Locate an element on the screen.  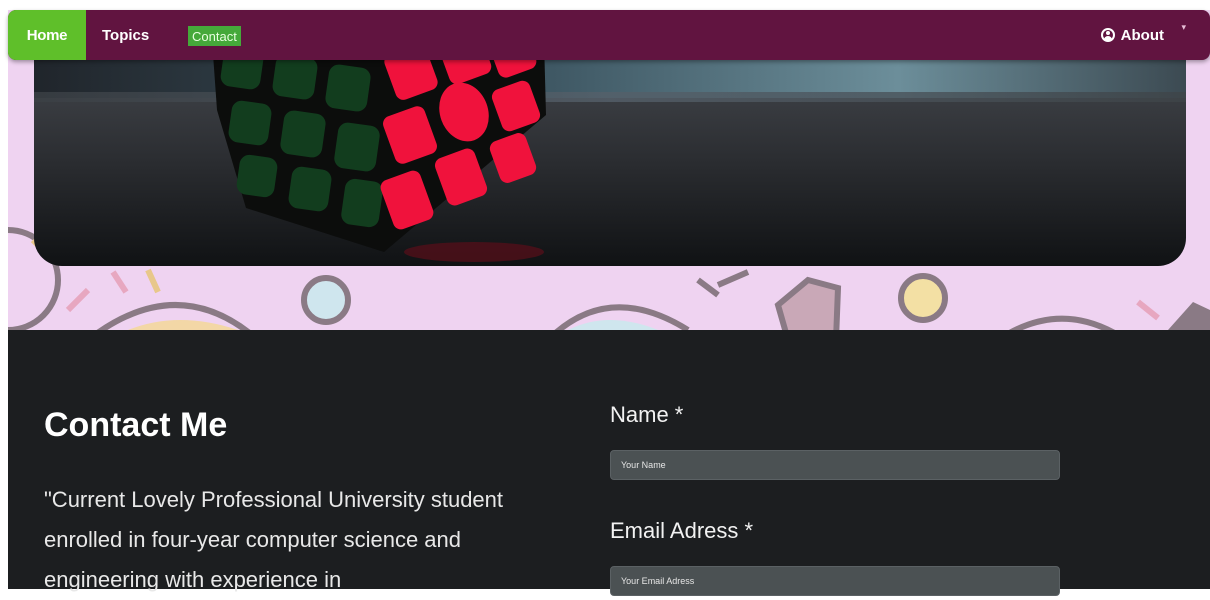
email-input is located at coordinates (835, 581).